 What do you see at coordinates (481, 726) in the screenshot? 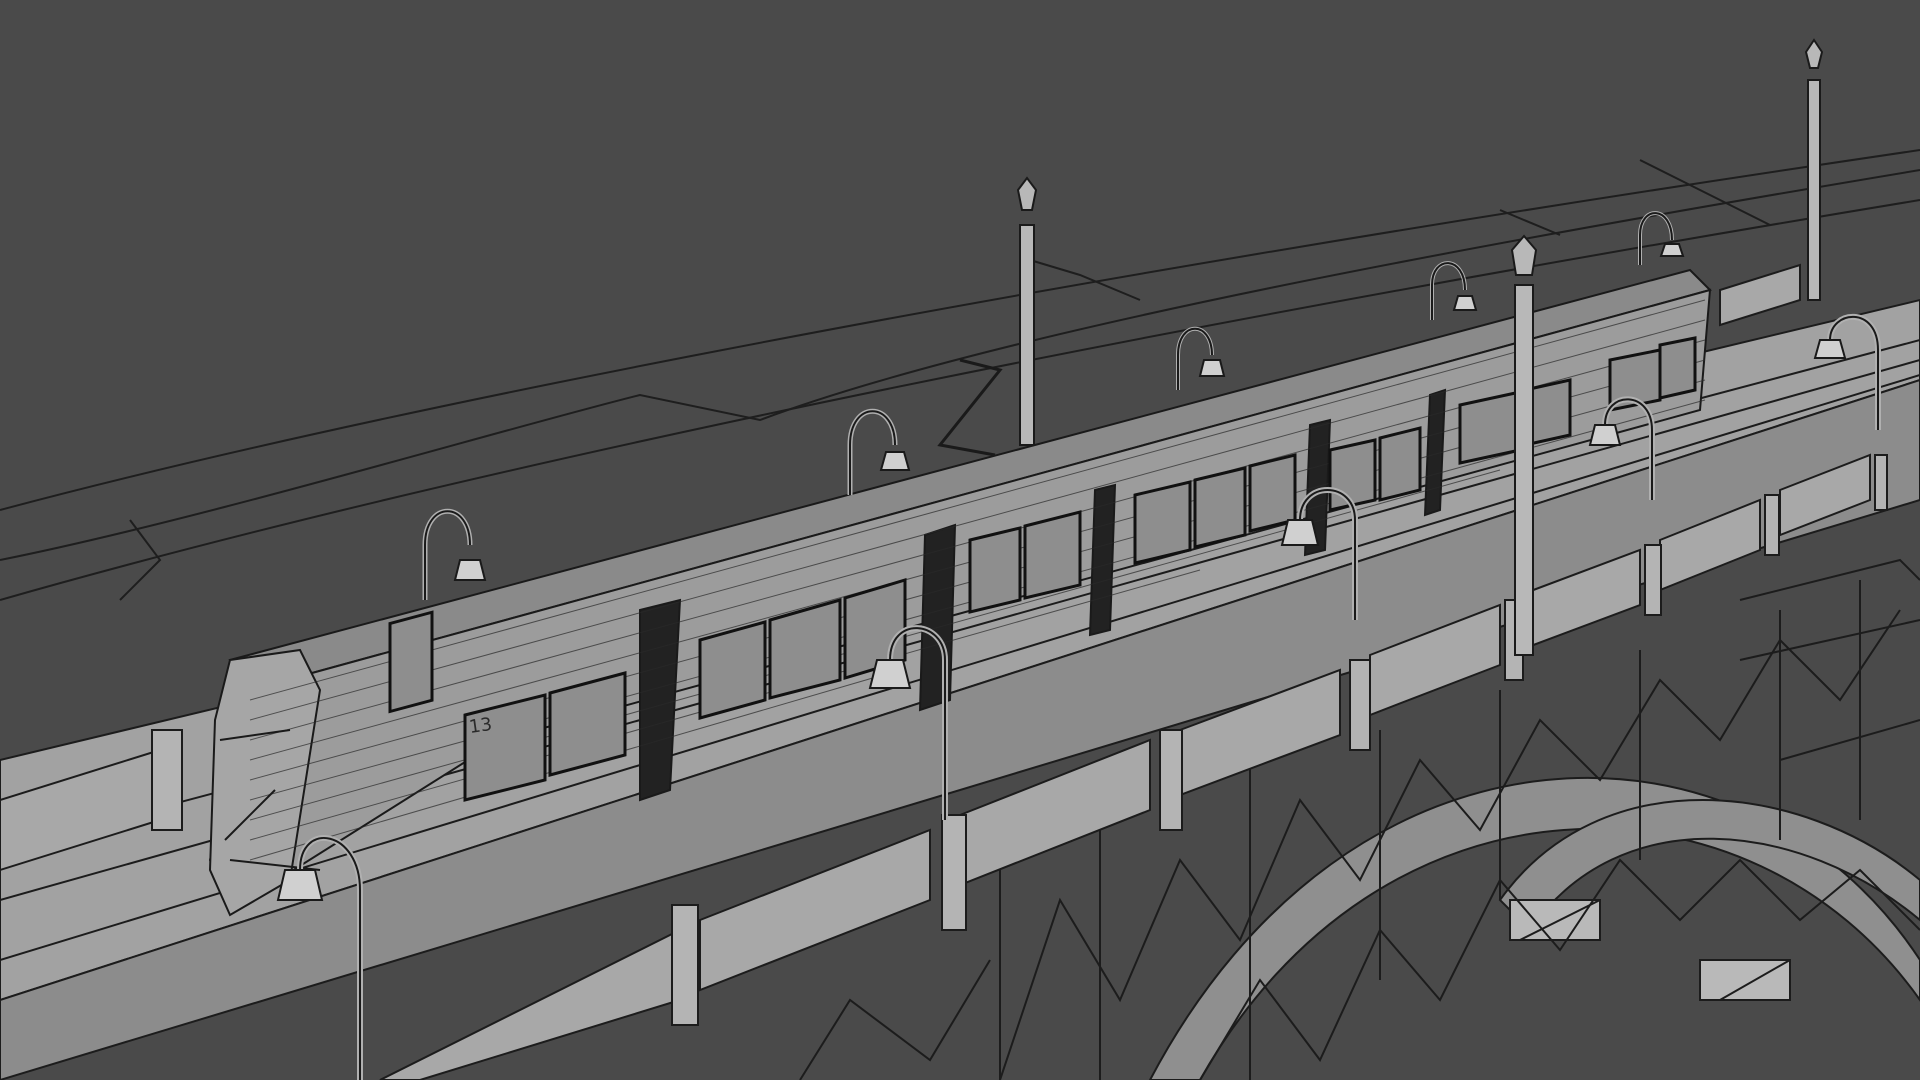
I see `tram-number-label: 13` at bounding box center [481, 726].